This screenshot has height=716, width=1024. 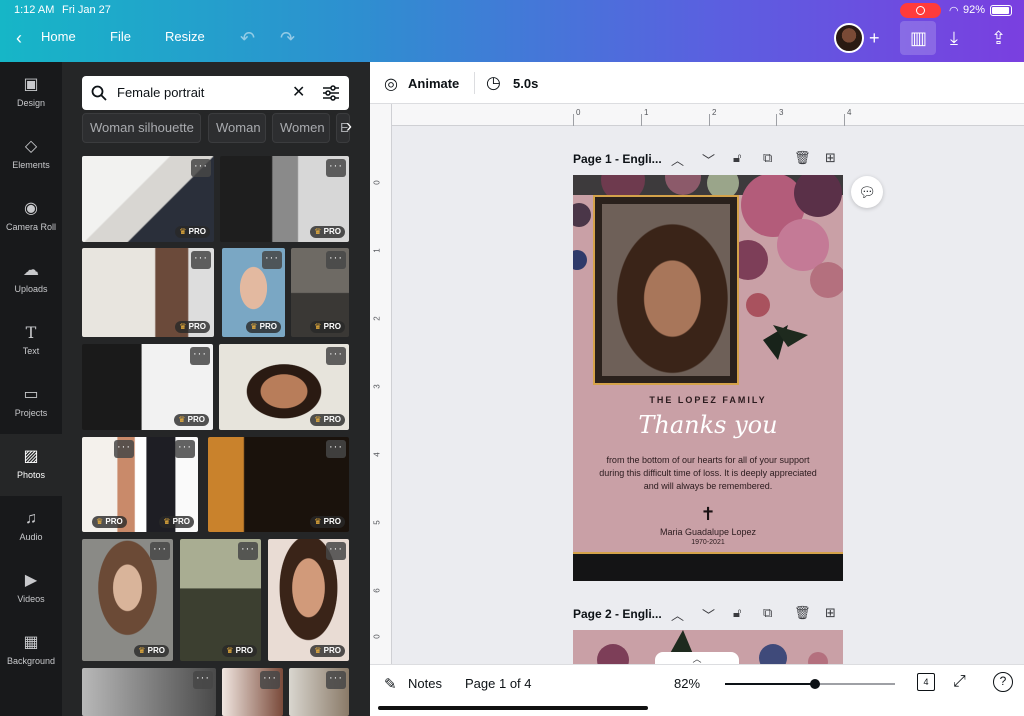 I want to click on search-input: Female portrait ✕, so click(x=215, y=93).